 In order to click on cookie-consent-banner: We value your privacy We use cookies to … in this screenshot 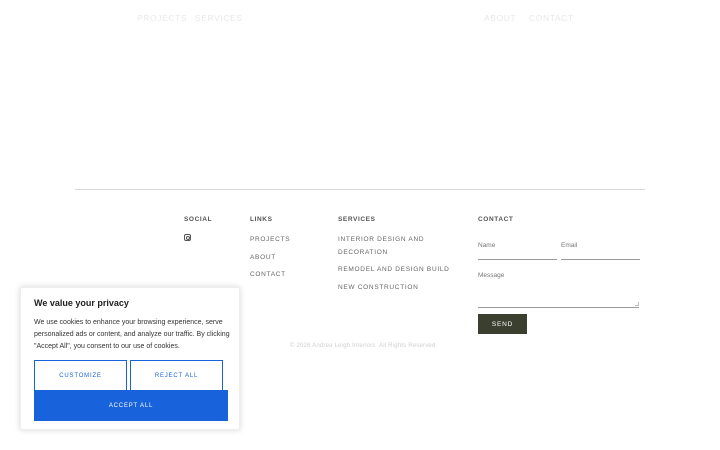, I will do `click(130, 358)`.